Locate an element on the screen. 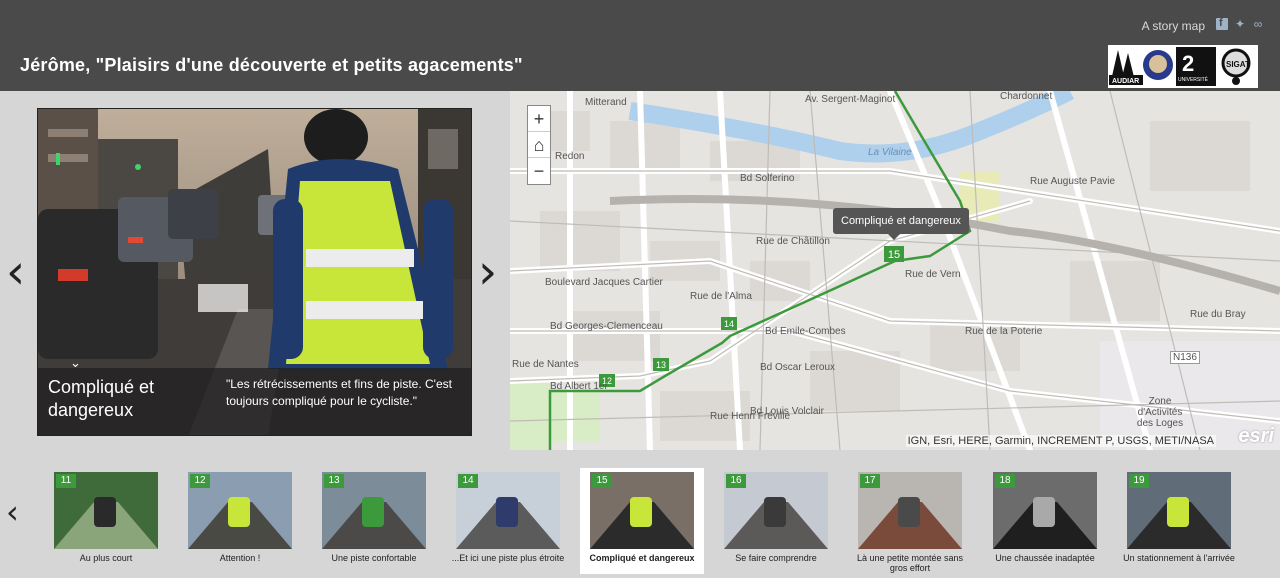  slide-thumbnail: 15 is located at coordinates (642, 510).